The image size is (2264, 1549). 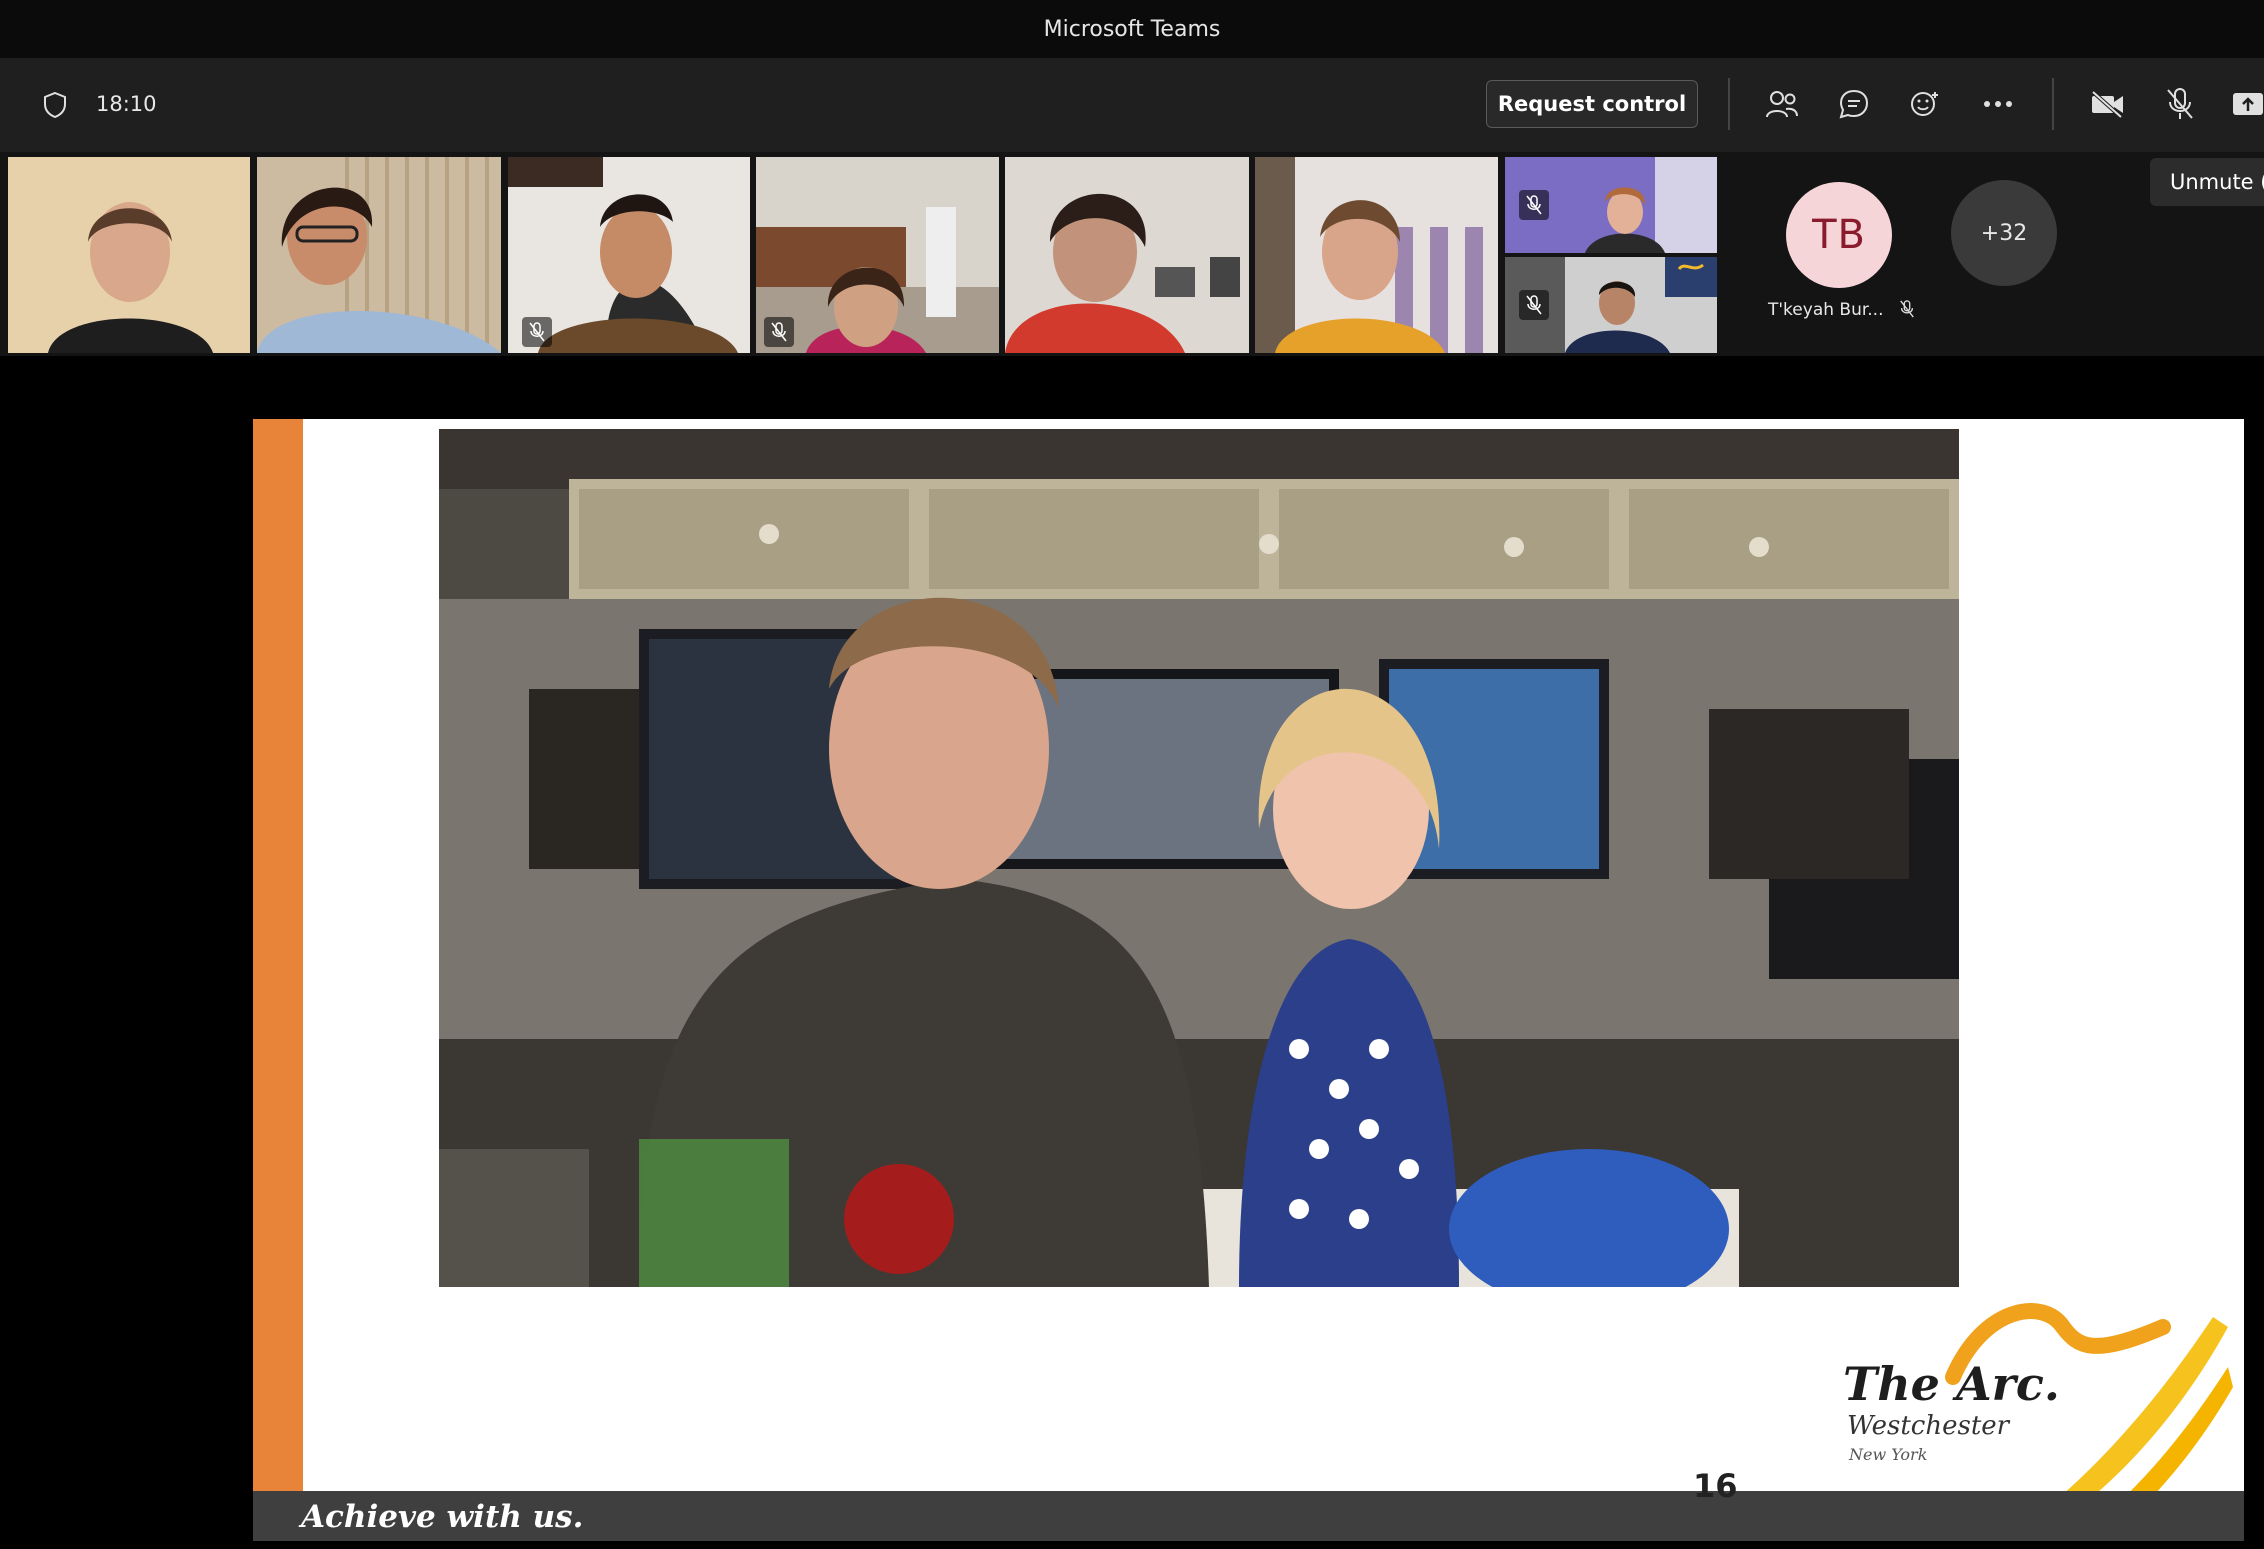 I want to click on people-icon, so click(x=1782, y=104).